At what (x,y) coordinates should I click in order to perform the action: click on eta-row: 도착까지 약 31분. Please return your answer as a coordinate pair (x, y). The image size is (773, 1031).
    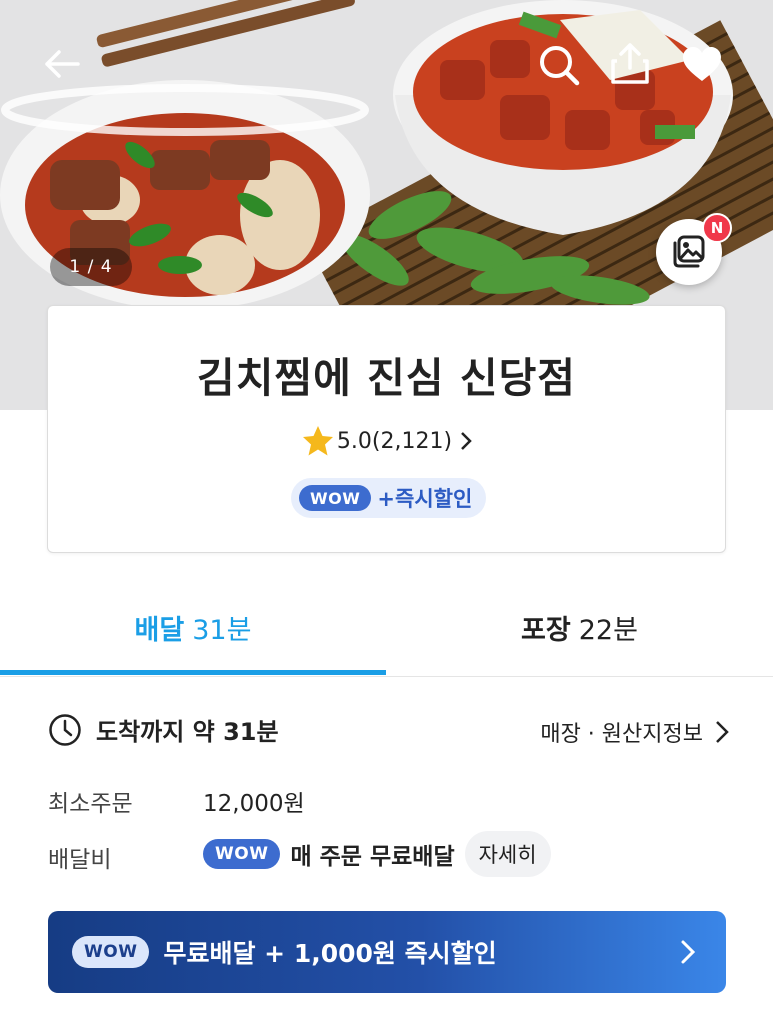
    Looking at the image, I should click on (163, 729).